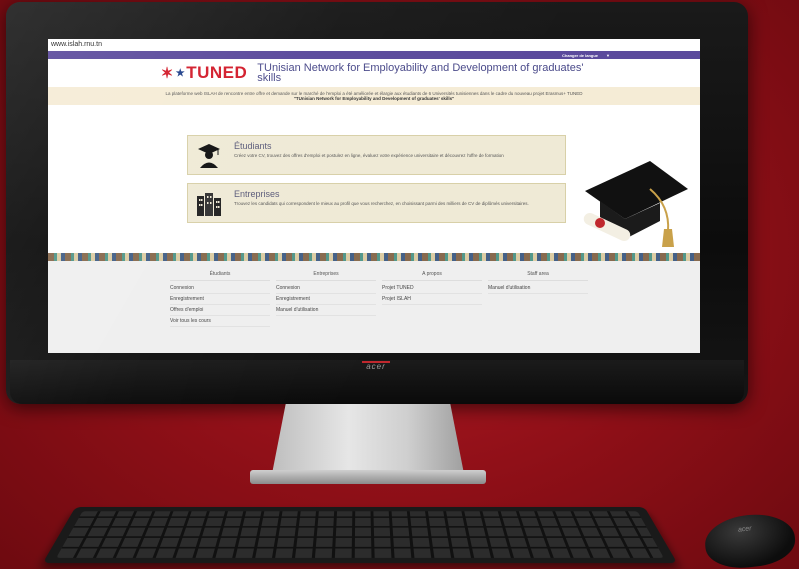  I want to click on footer-heading: A propos, so click(432, 276).